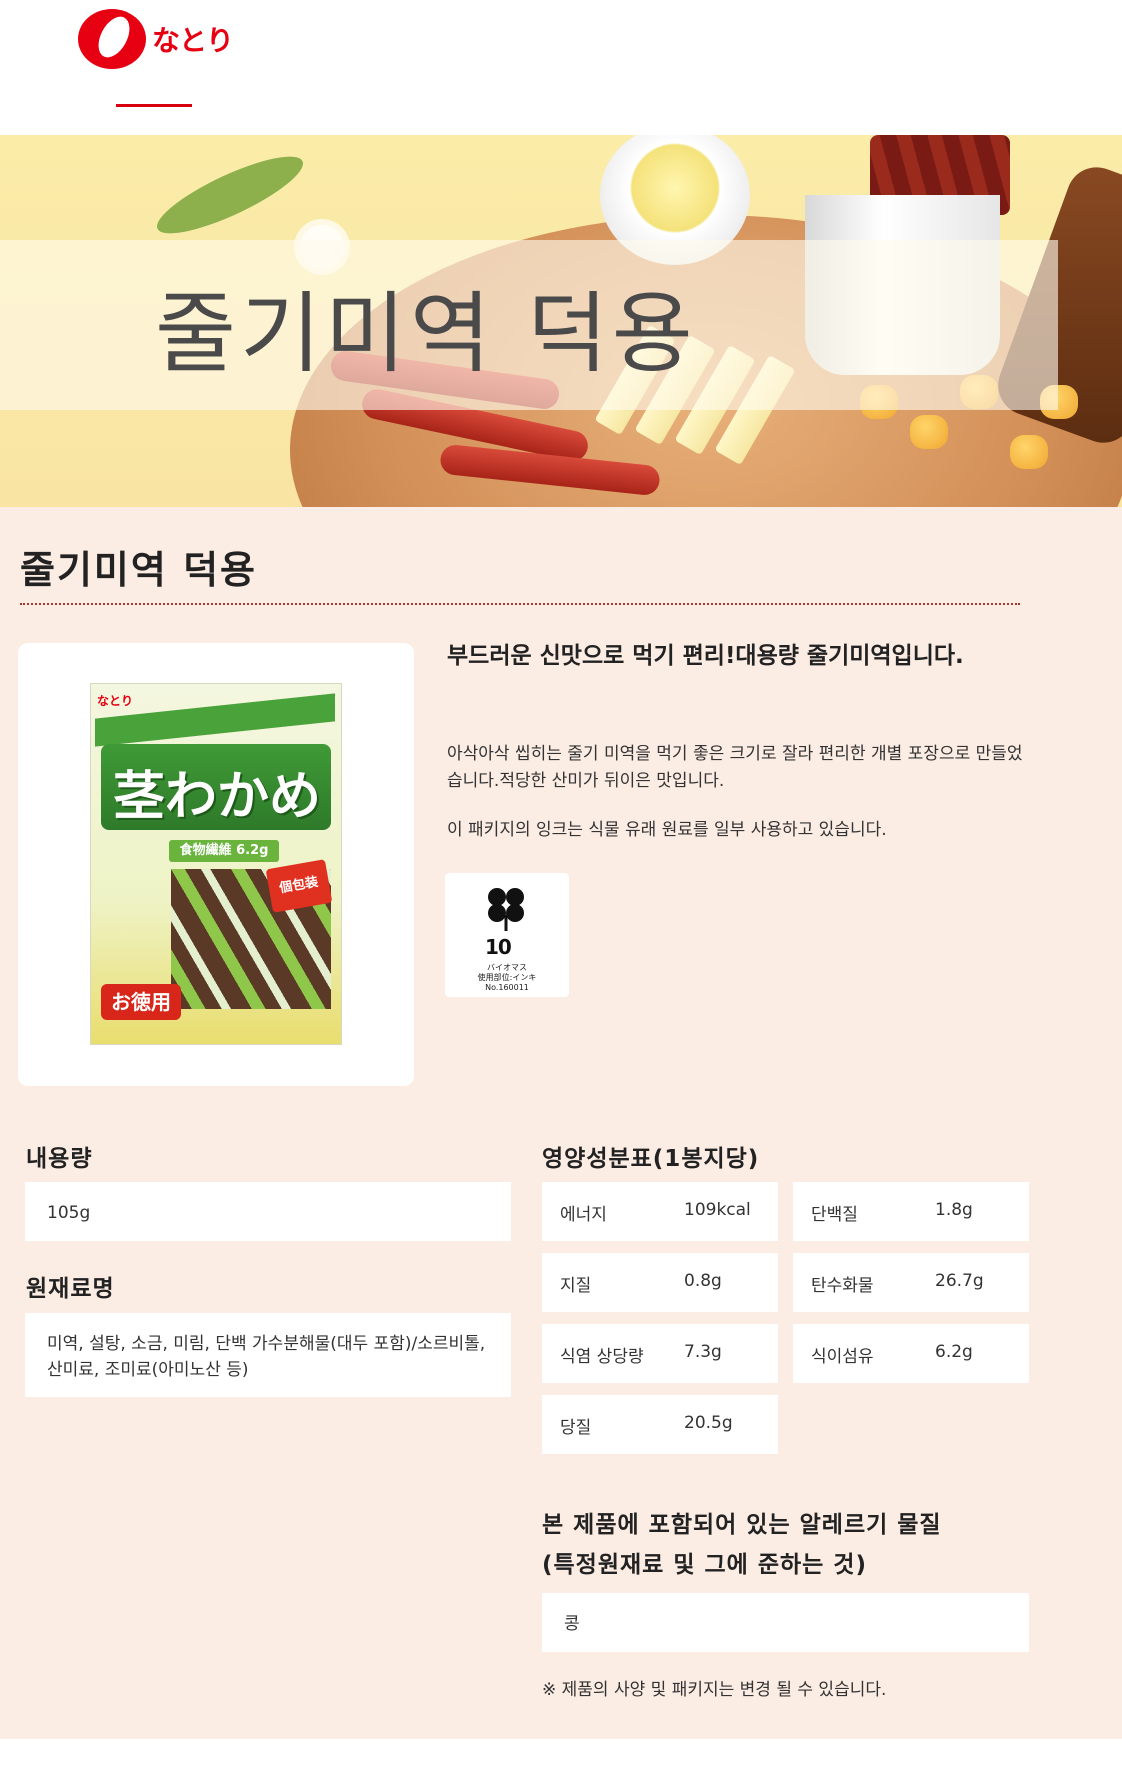  I want to click on product-title: 줄기미역 덕용, so click(138, 570).